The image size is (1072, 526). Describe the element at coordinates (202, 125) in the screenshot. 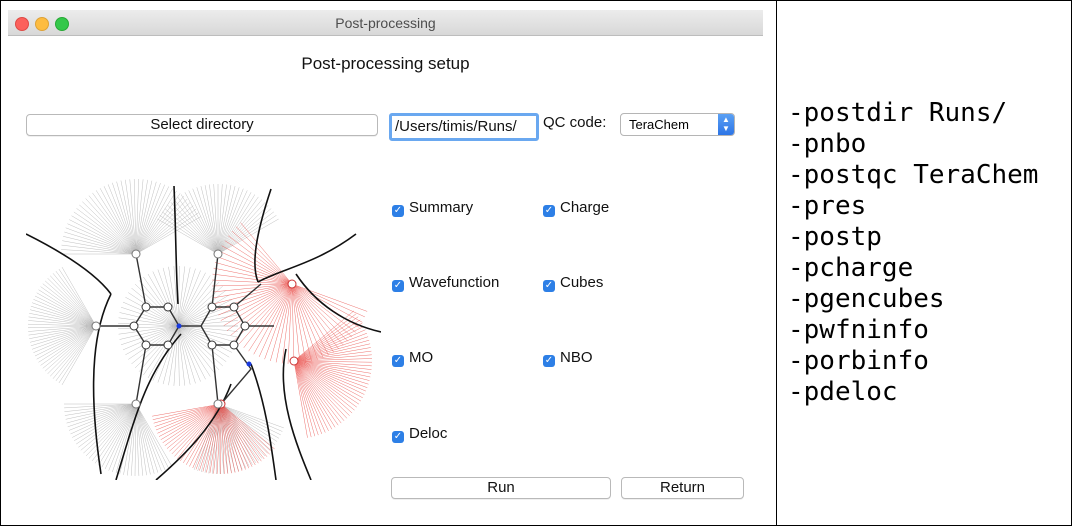

I see `select-directory-button: Select directory` at that location.